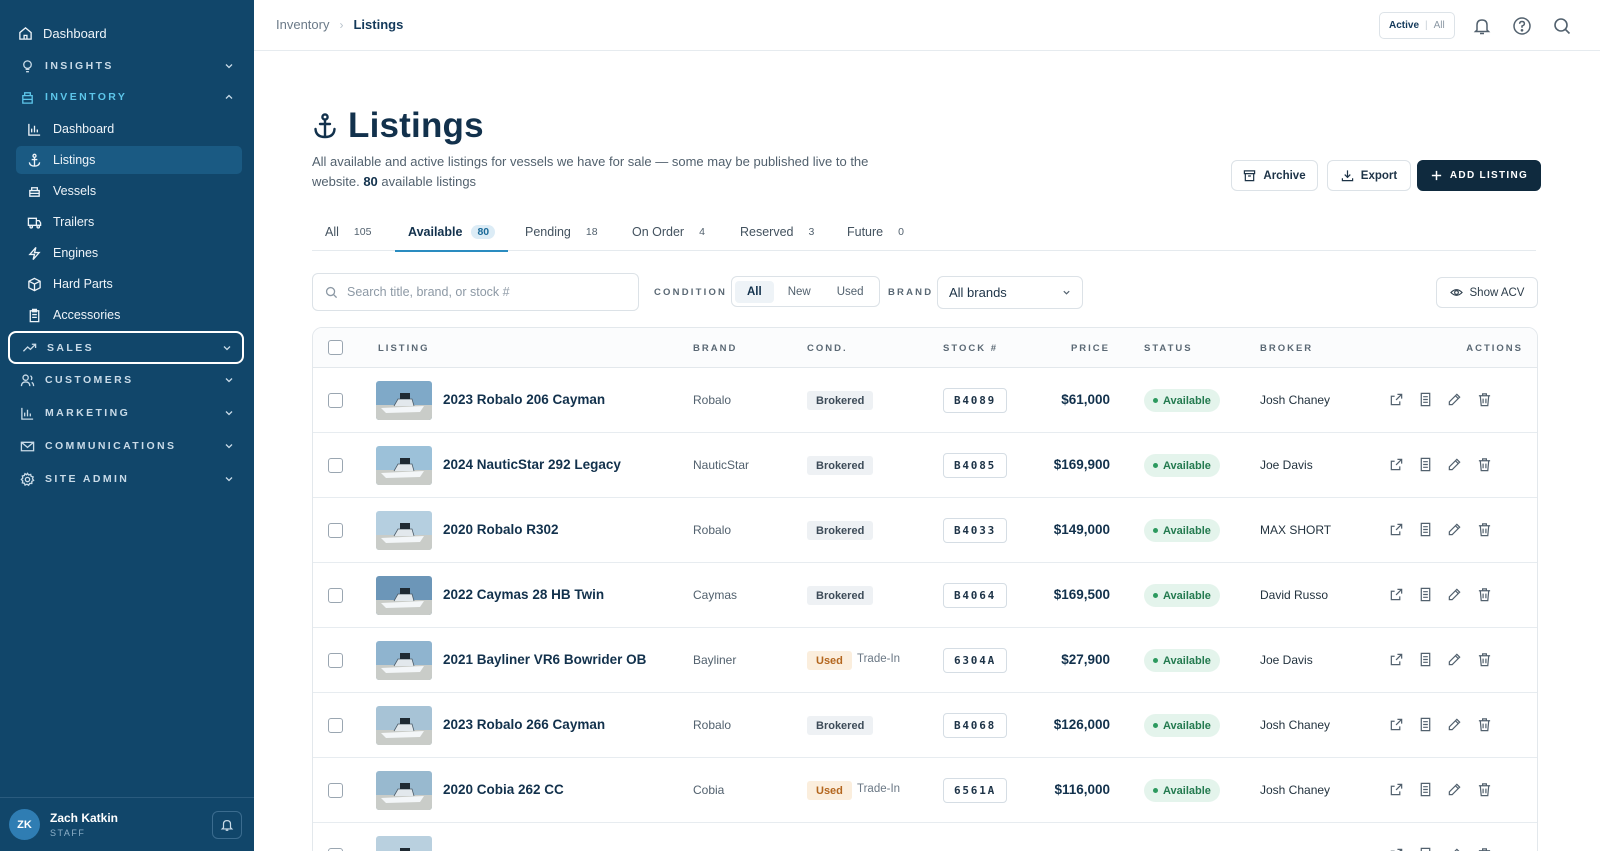 The height and width of the screenshot is (851, 1600). What do you see at coordinates (126, 413) in the screenshot?
I see `sidebar-section-marketing: MARKETING` at bounding box center [126, 413].